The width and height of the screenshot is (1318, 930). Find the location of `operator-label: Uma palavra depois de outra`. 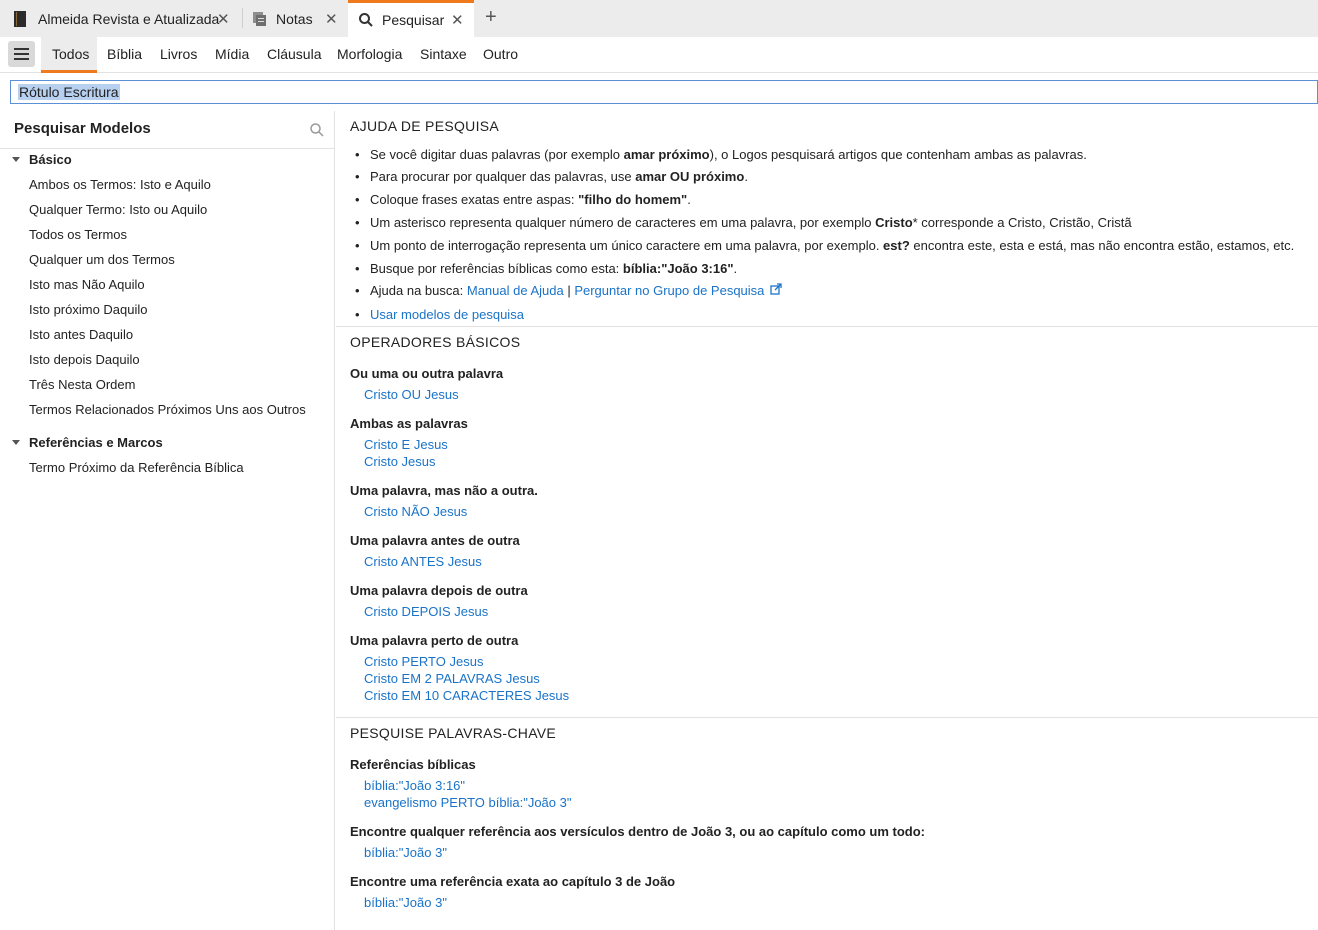

operator-label: Uma palavra depois de outra is located at coordinates (439, 590).